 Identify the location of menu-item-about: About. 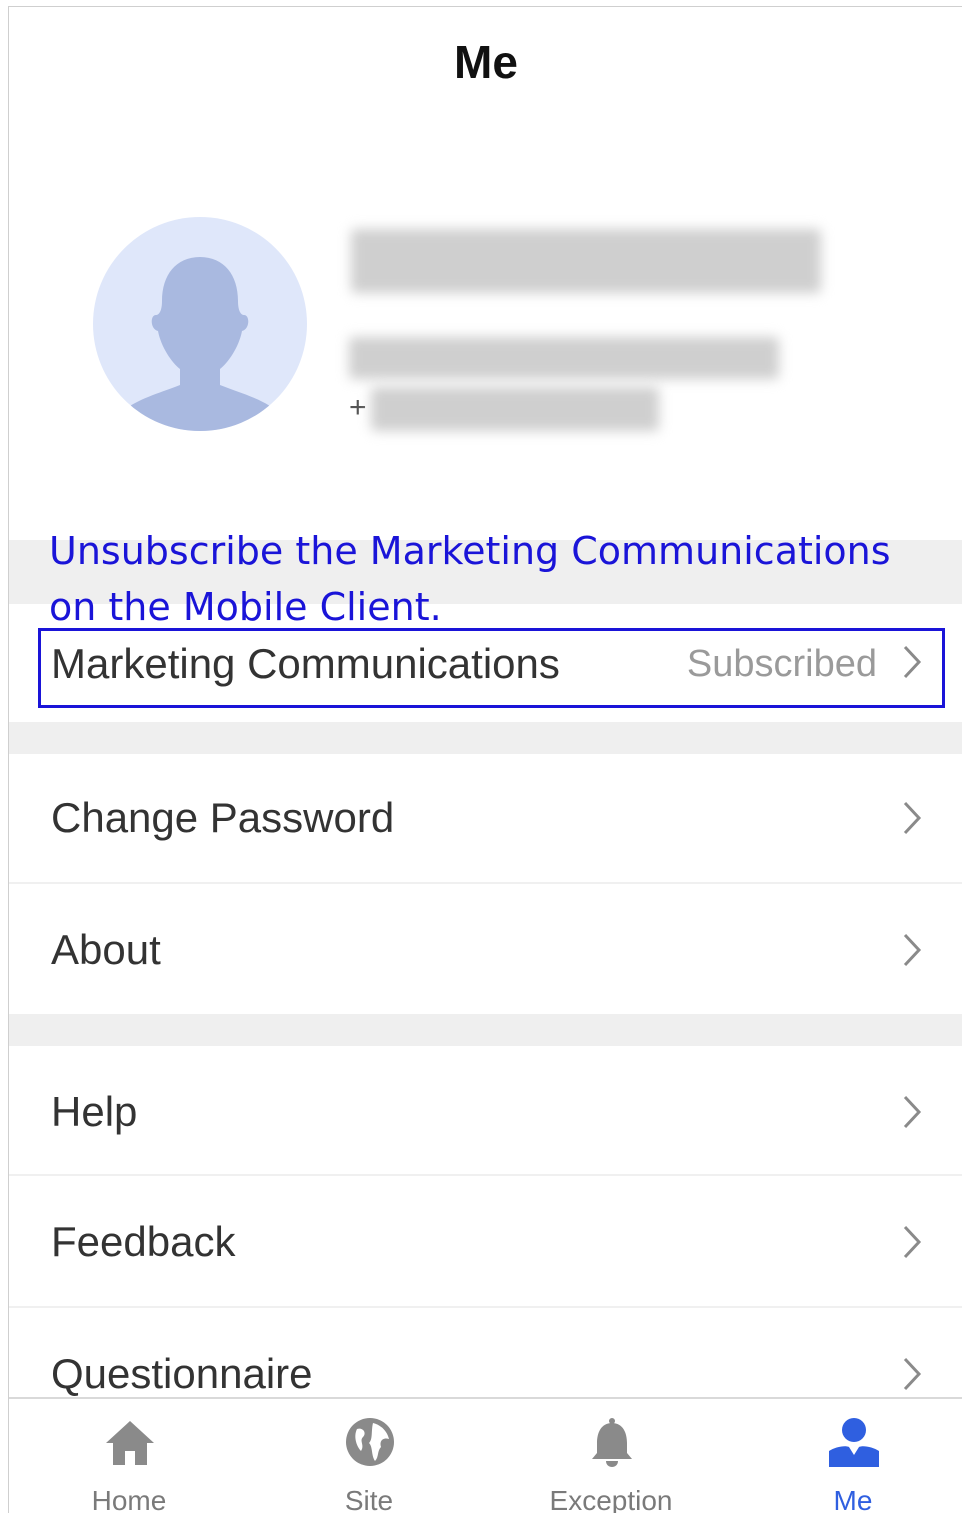
(485, 949).